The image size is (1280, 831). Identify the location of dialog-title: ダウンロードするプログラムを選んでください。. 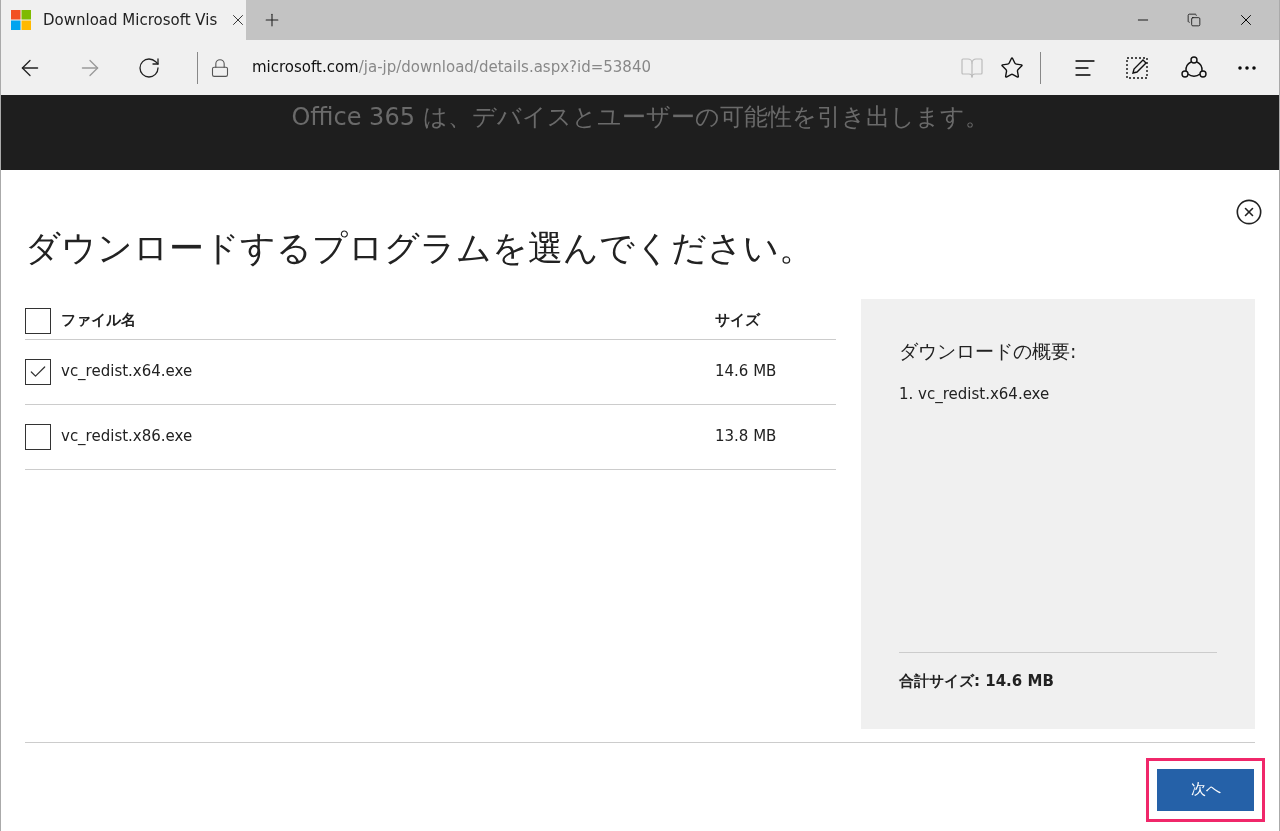
(420, 248).